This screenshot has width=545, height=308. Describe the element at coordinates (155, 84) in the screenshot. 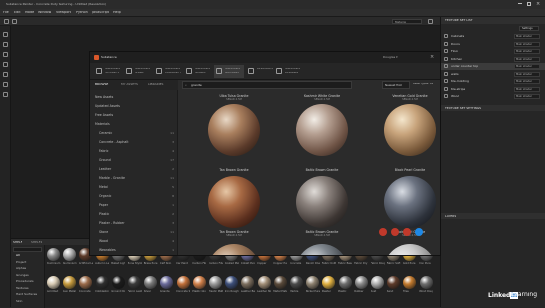

I see `tab-libraries: LIBRARIES` at that location.